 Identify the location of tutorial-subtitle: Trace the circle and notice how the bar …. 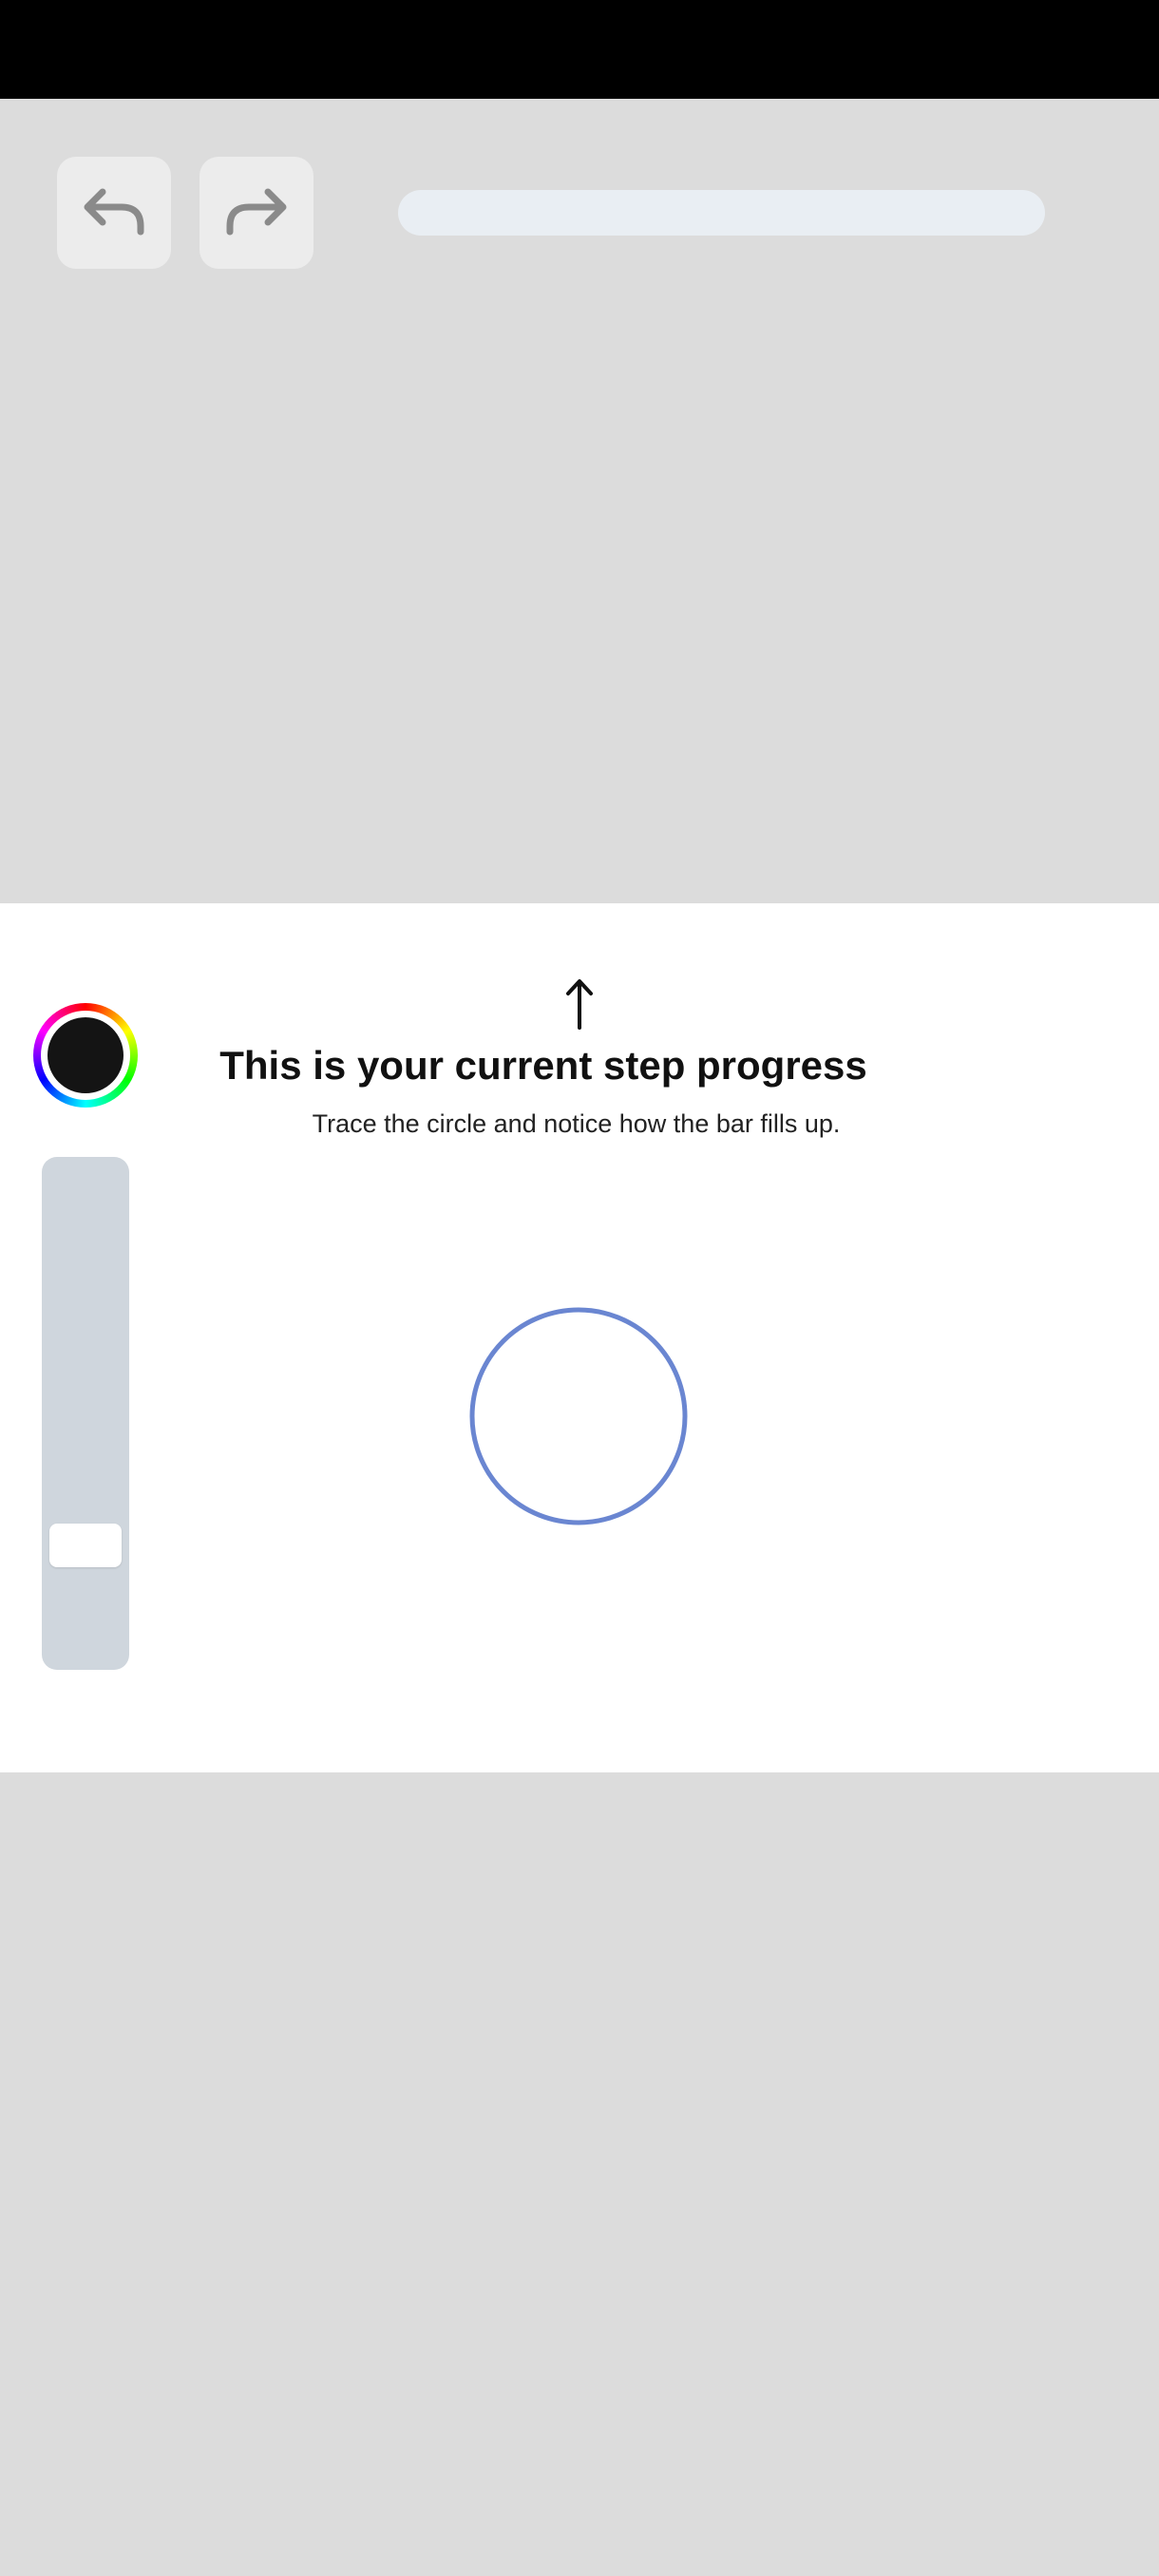
(576, 1123).